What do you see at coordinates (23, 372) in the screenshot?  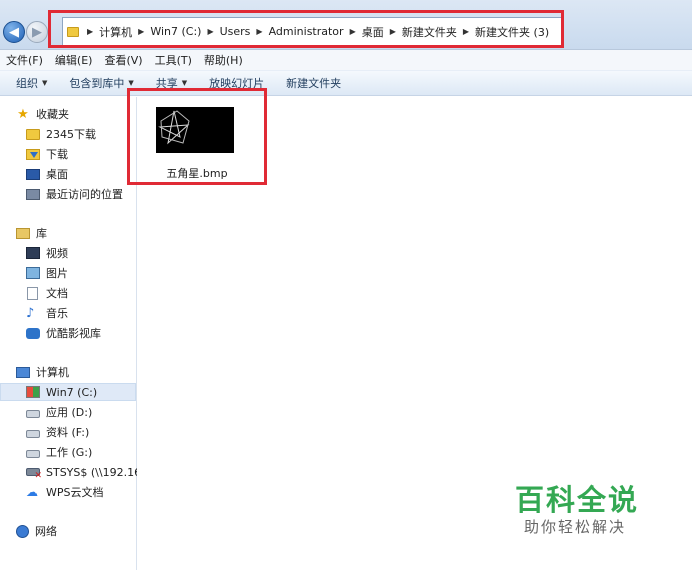 I see `computer-icon` at bounding box center [23, 372].